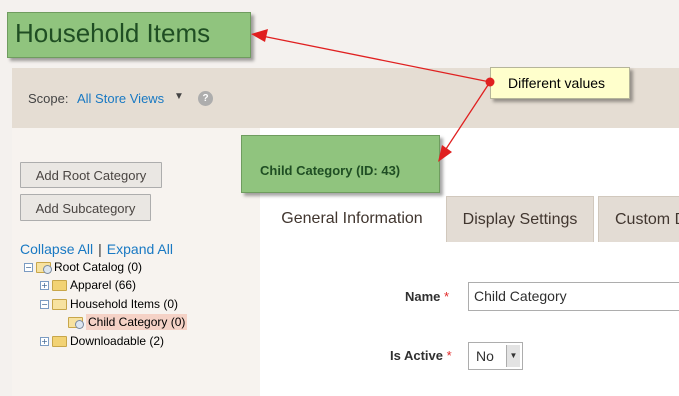 The height and width of the screenshot is (396, 679). What do you see at coordinates (423, 296) in the screenshot?
I see `name-label-text: Name` at bounding box center [423, 296].